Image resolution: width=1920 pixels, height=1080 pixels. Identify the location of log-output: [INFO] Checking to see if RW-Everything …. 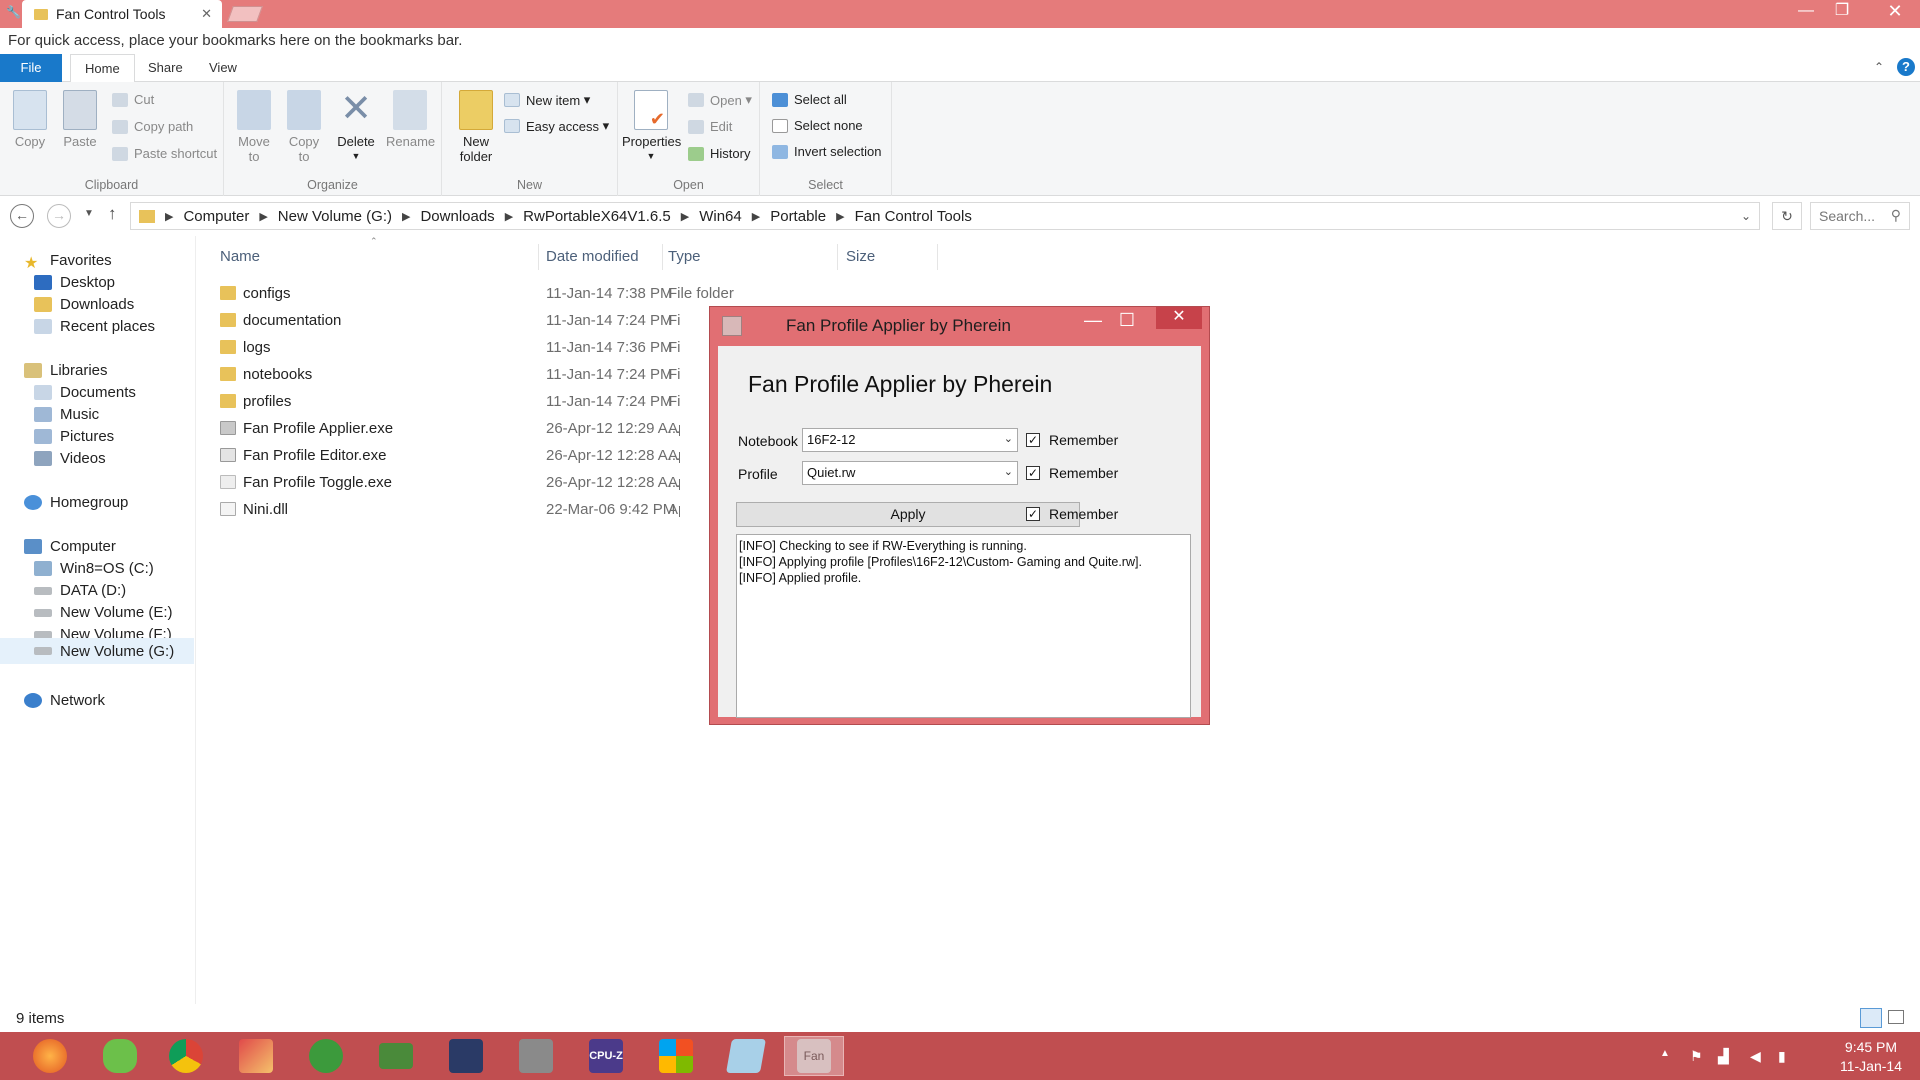
(963, 626).